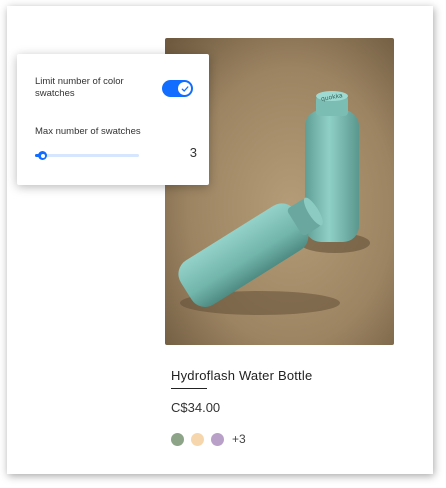  What do you see at coordinates (208, 439) in the screenshot?
I see `color-swatches: +3` at bounding box center [208, 439].